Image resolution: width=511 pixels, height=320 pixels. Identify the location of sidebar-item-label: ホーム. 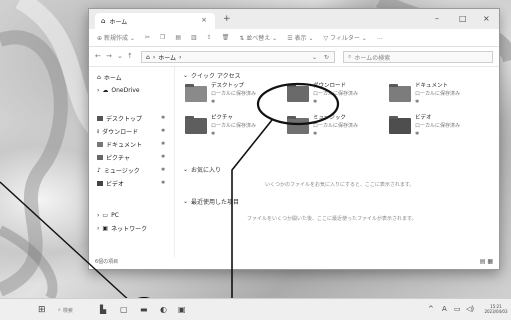
(112, 78).